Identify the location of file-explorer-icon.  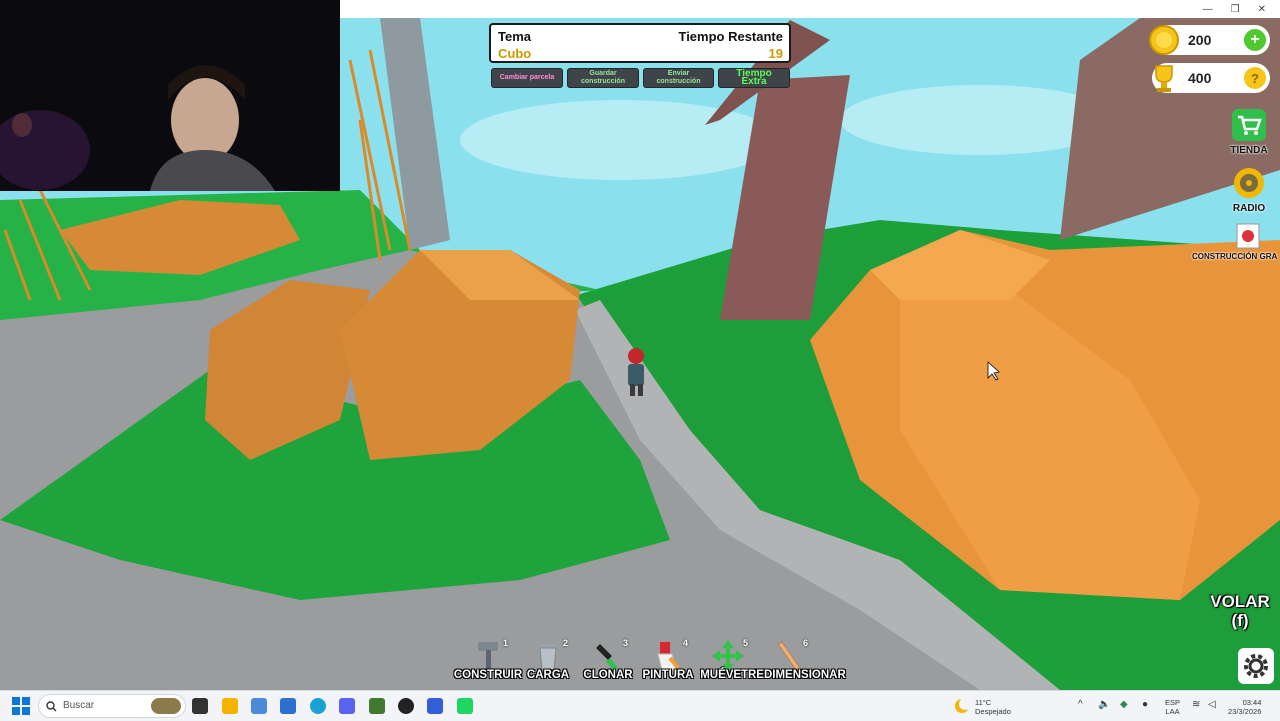
(230, 706).